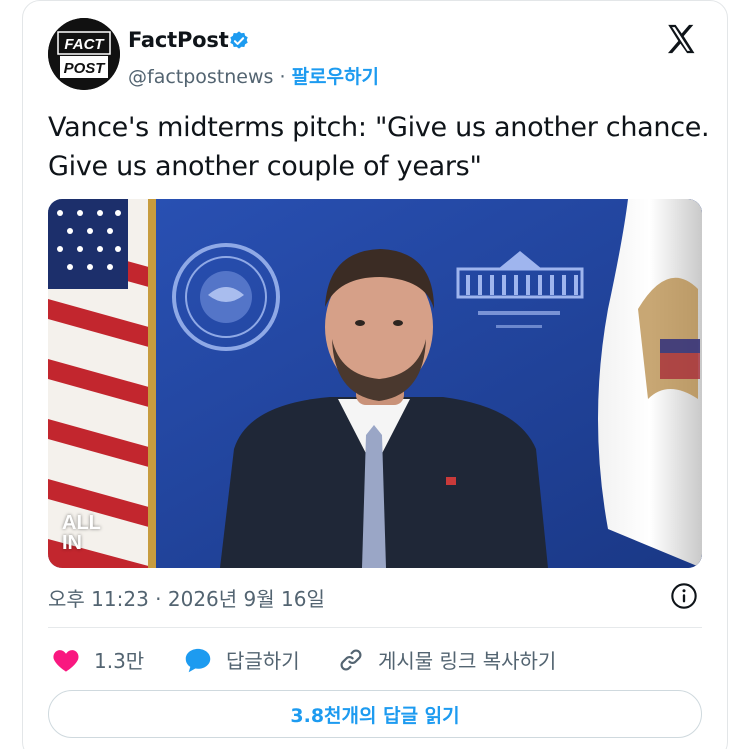  What do you see at coordinates (375, 714) in the screenshot?
I see `read-replies-button: 3.8천개의 답글 읽기` at bounding box center [375, 714].